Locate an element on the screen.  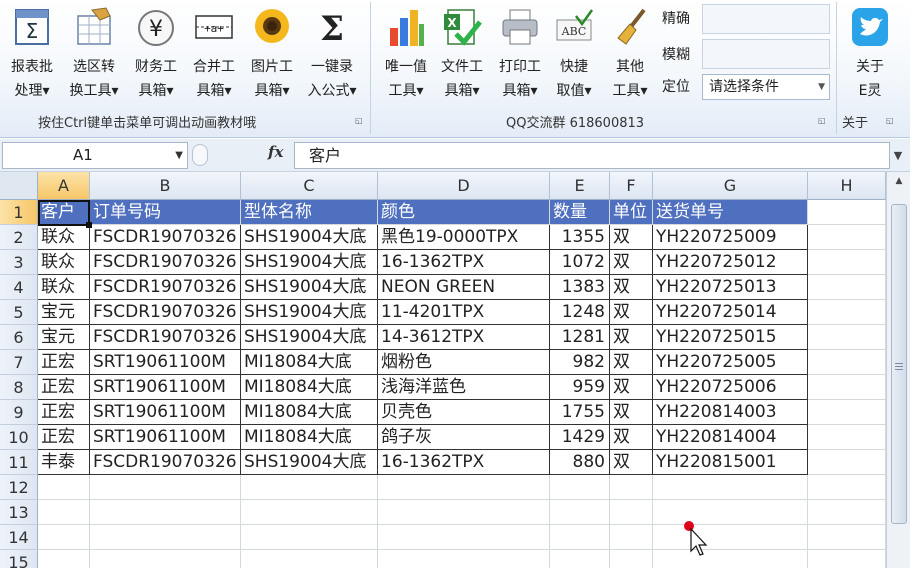
table-cell: 16-1362TPX is located at coordinates (464, 462).